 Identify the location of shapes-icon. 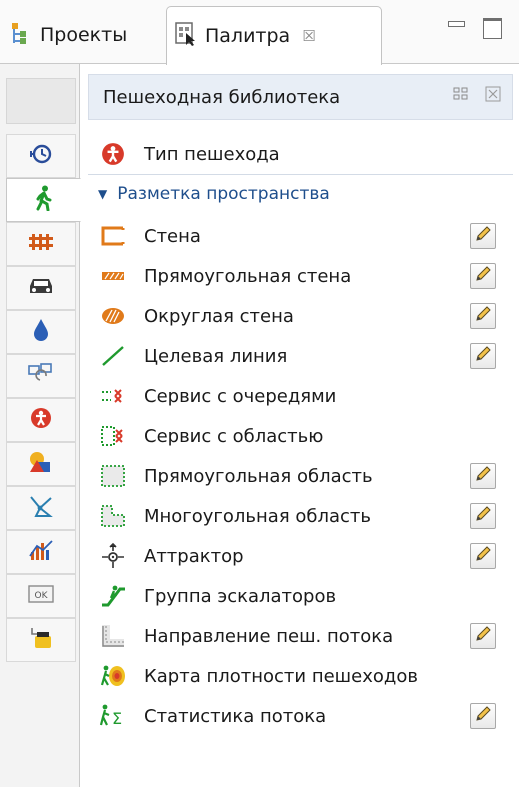
(41, 464).